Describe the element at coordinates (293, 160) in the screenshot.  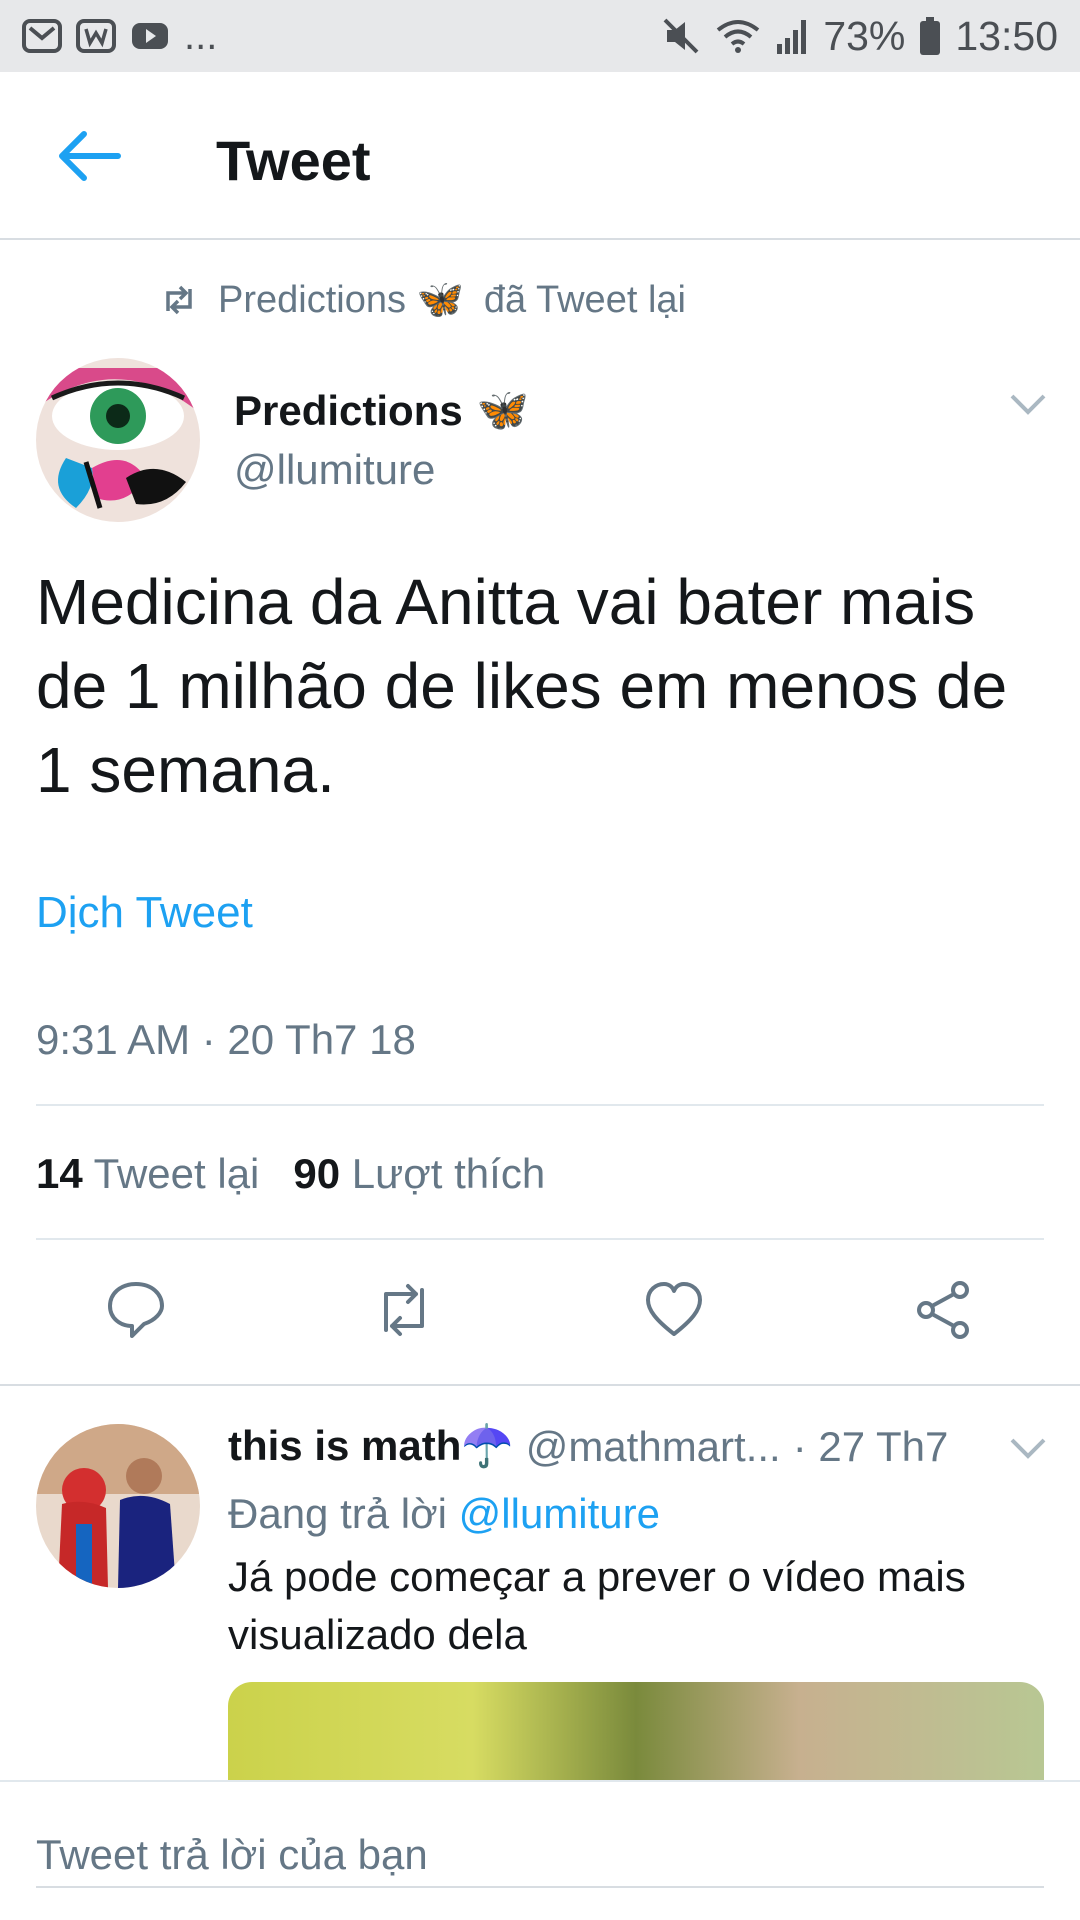
I see `page-title: Tweet` at that location.